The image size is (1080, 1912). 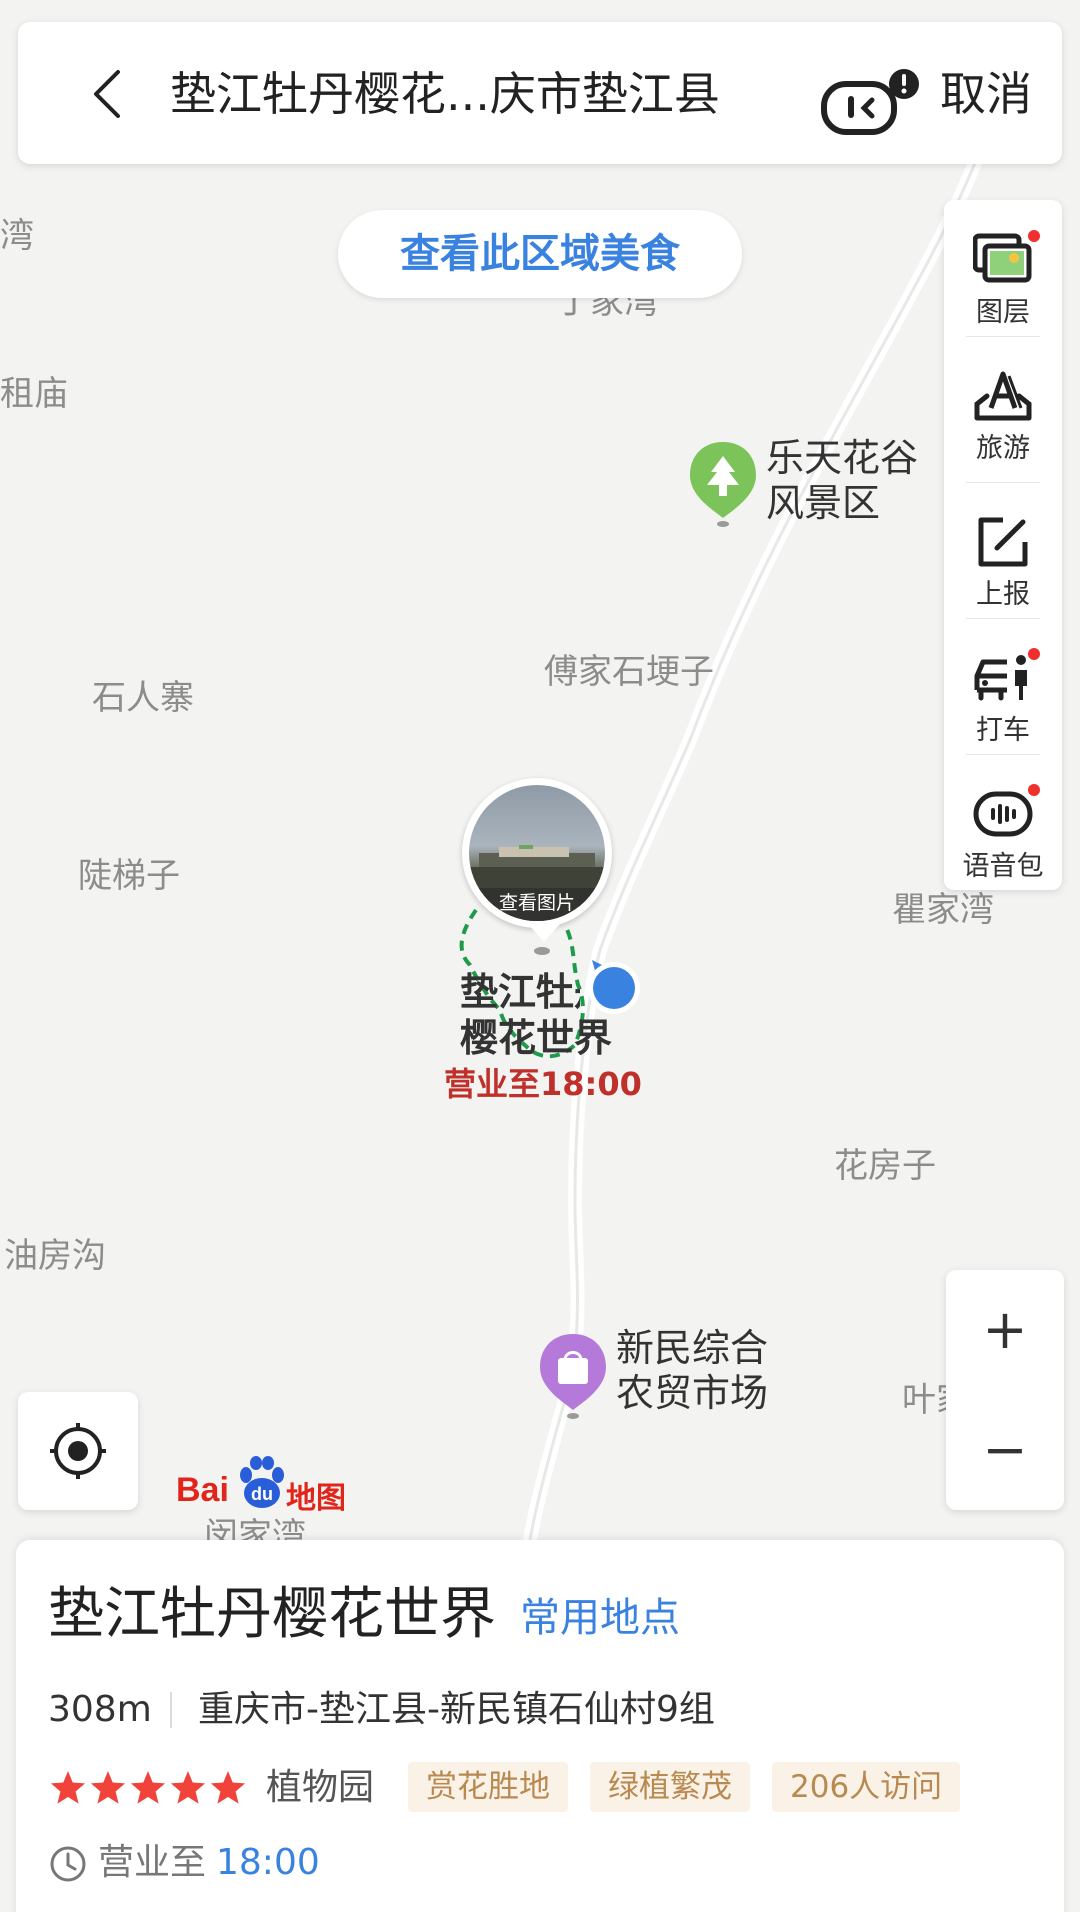 I want to click on view-area-food-button: 查看此区域美食, so click(x=540, y=254).